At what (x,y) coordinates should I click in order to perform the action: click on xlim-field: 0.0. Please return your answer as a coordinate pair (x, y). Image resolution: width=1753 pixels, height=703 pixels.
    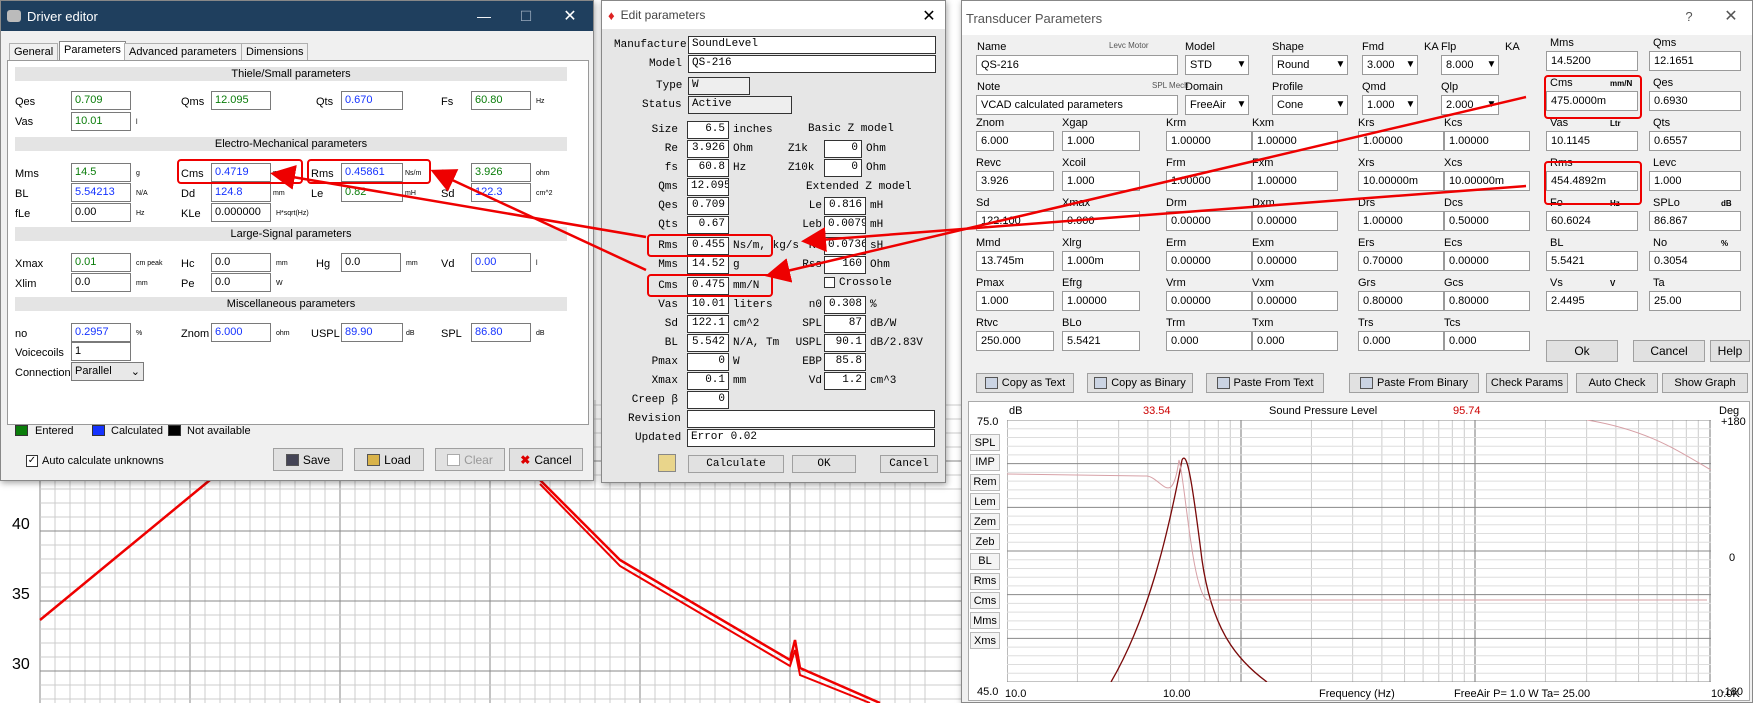
    Looking at the image, I should click on (101, 282).